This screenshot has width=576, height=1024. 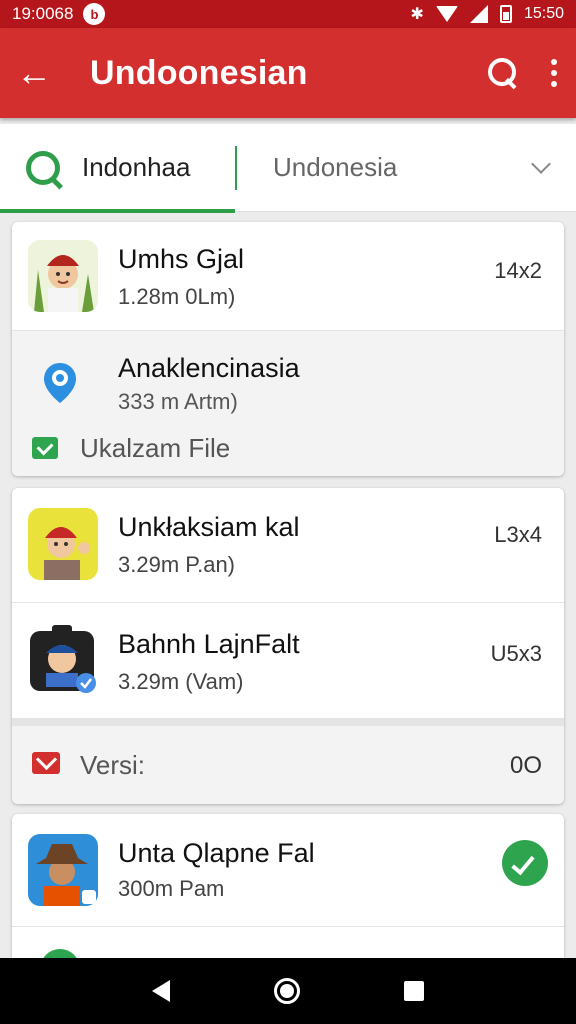 I want to click on status-bar: 19:0068 b ✱ 15:50, so click(x=288, y=14).